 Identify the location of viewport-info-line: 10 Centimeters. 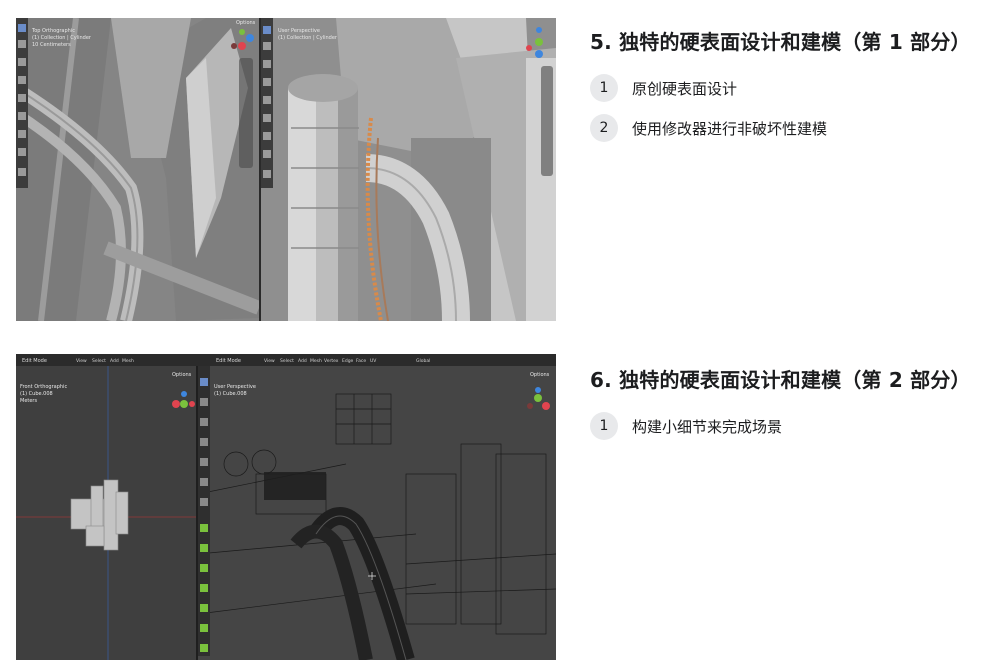
(51, 45).